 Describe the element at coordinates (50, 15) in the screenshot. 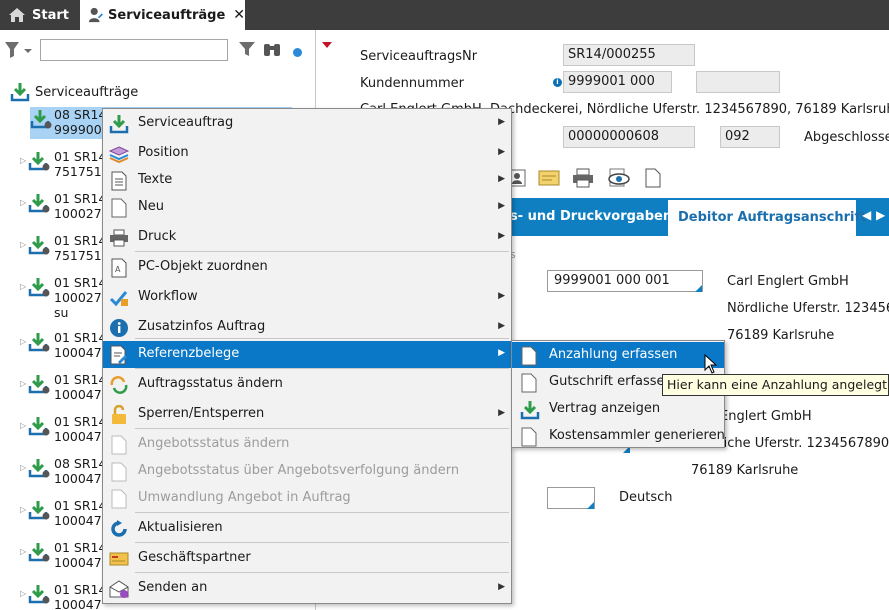

I see `tab-start-label: Start` at that location.